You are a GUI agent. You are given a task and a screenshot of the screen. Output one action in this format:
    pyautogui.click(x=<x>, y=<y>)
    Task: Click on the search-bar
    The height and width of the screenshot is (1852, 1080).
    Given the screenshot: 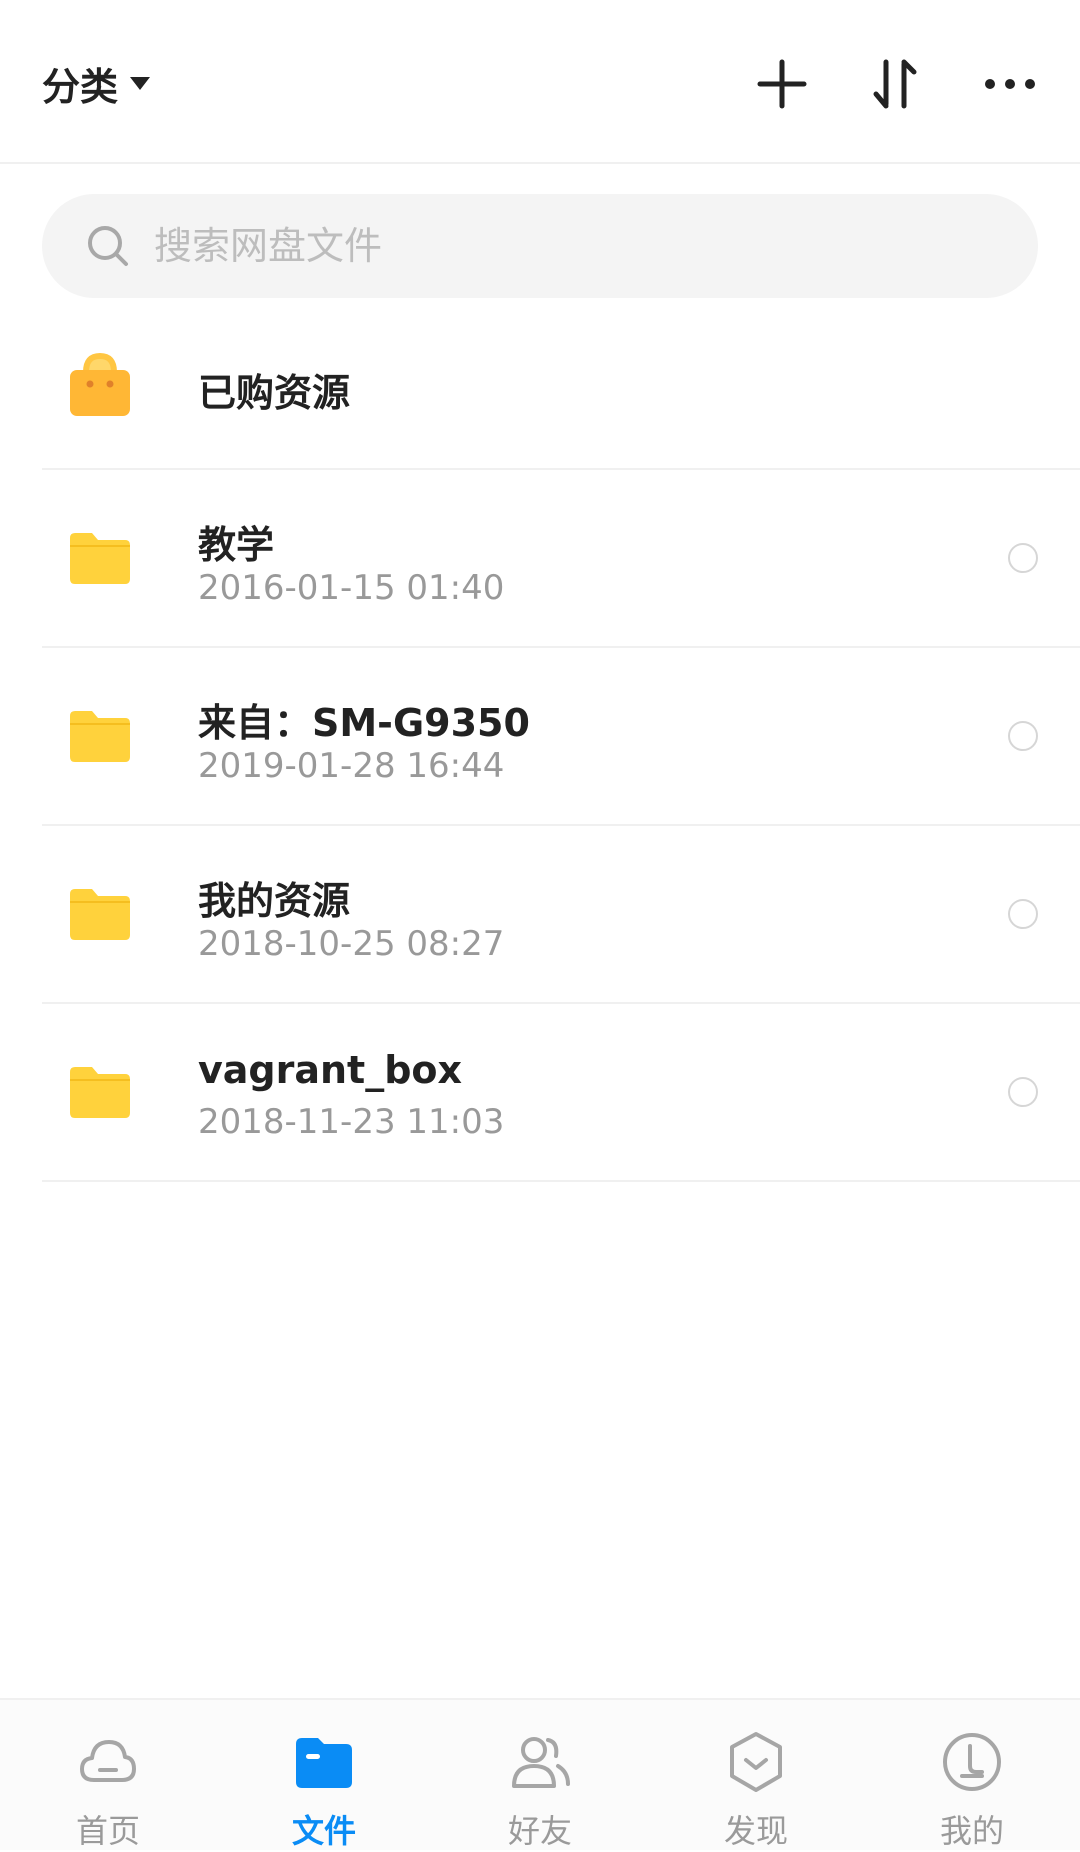 What is the action you would take?
    pyautogui.click(x=540, y=246)
    